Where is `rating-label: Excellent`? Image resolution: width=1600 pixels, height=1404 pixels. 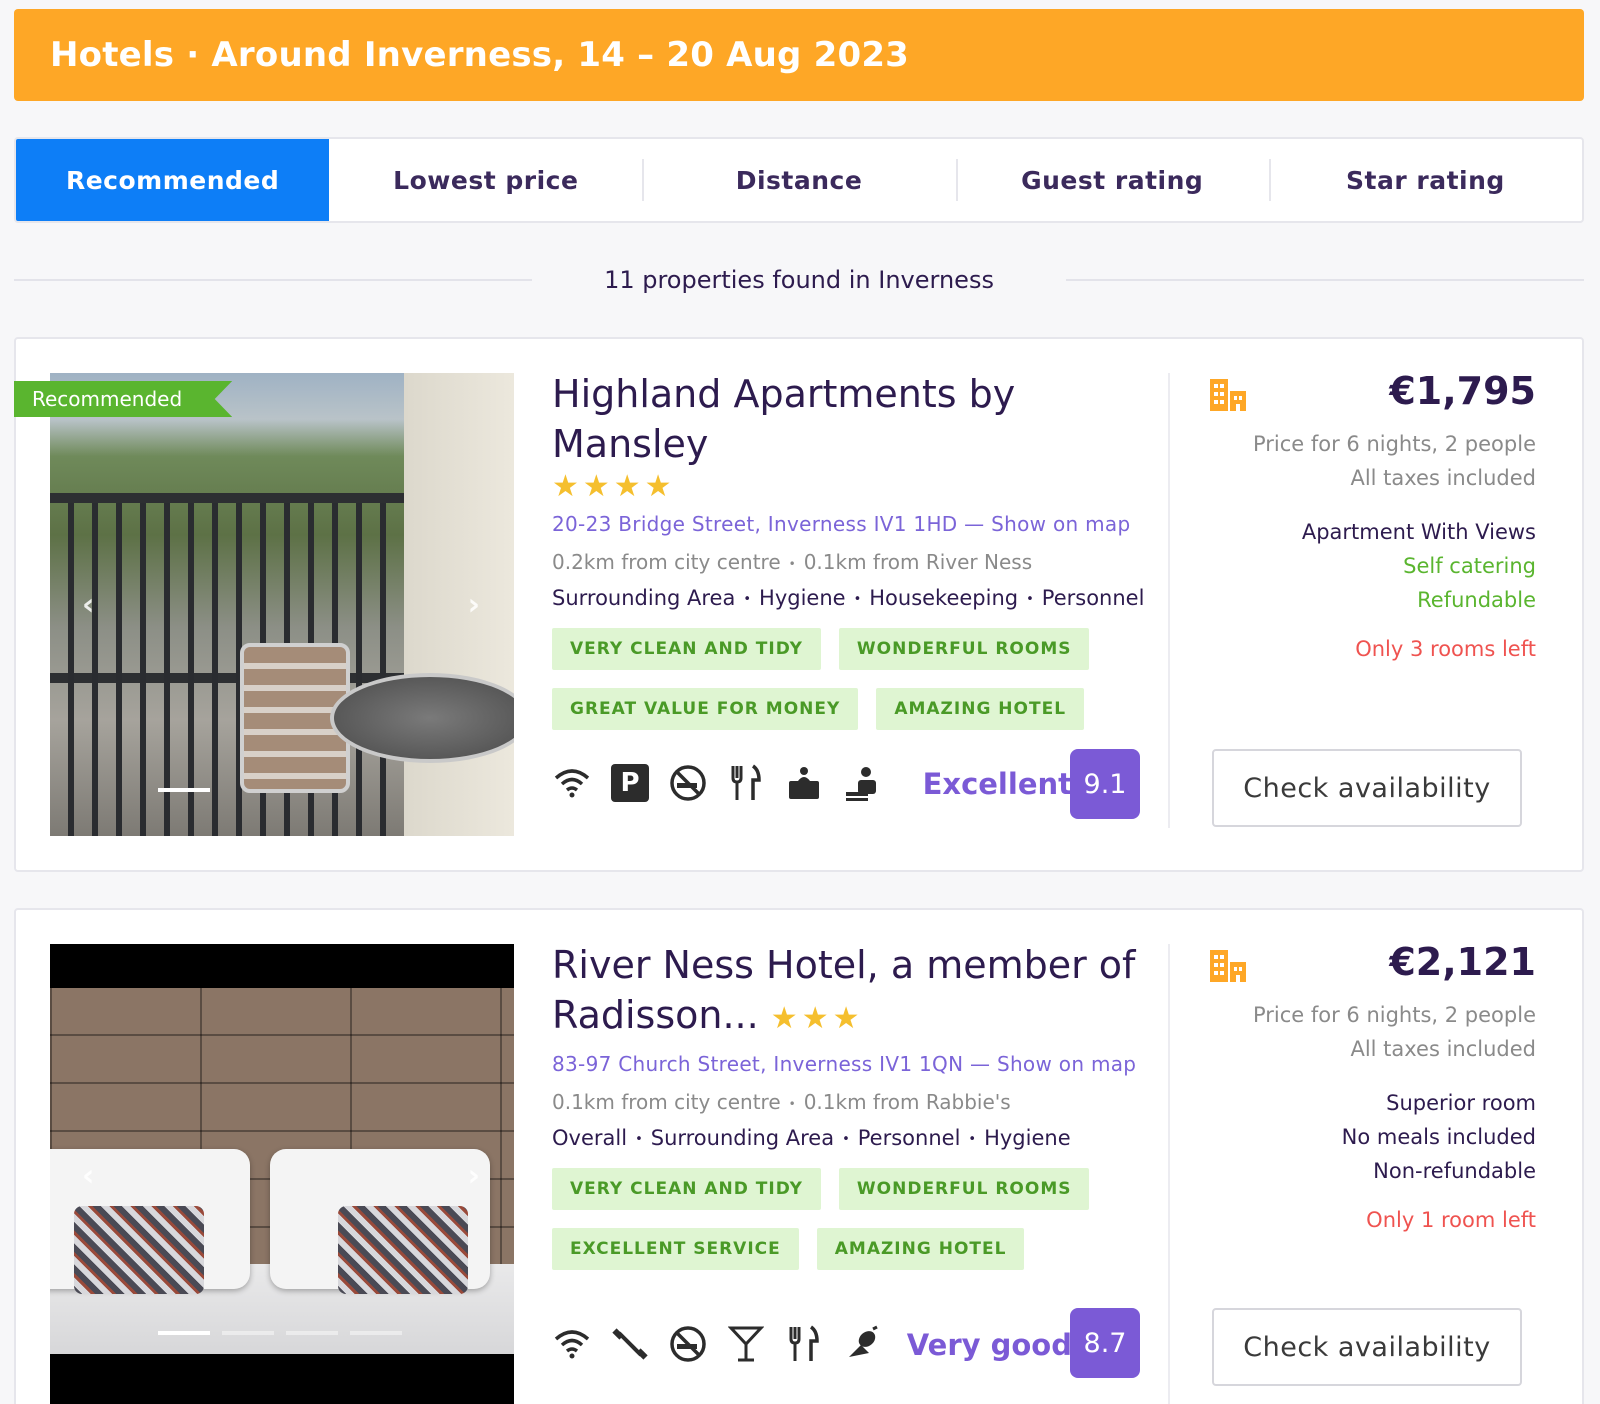 rating-label: Excellent is located at coordinates (997, 784).